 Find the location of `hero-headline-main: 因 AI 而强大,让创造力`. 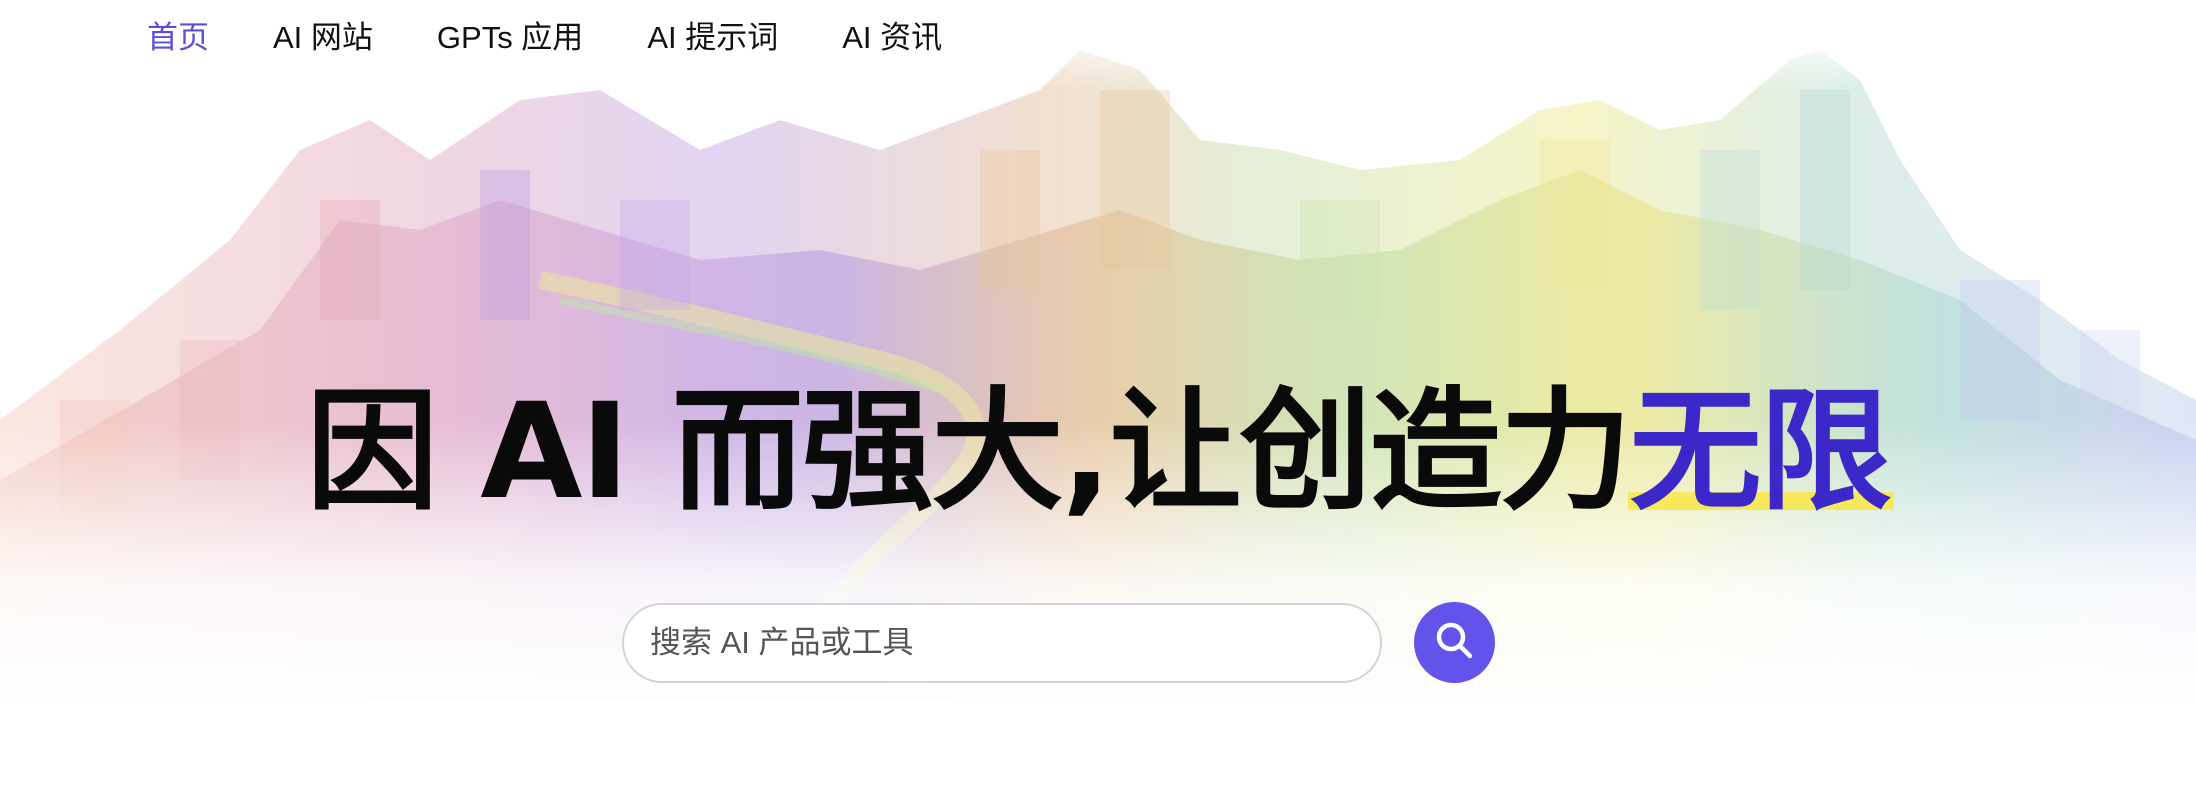

hero-headline-main: 因 AI 而强大,让创造力 is located at coordinates (968, 452).